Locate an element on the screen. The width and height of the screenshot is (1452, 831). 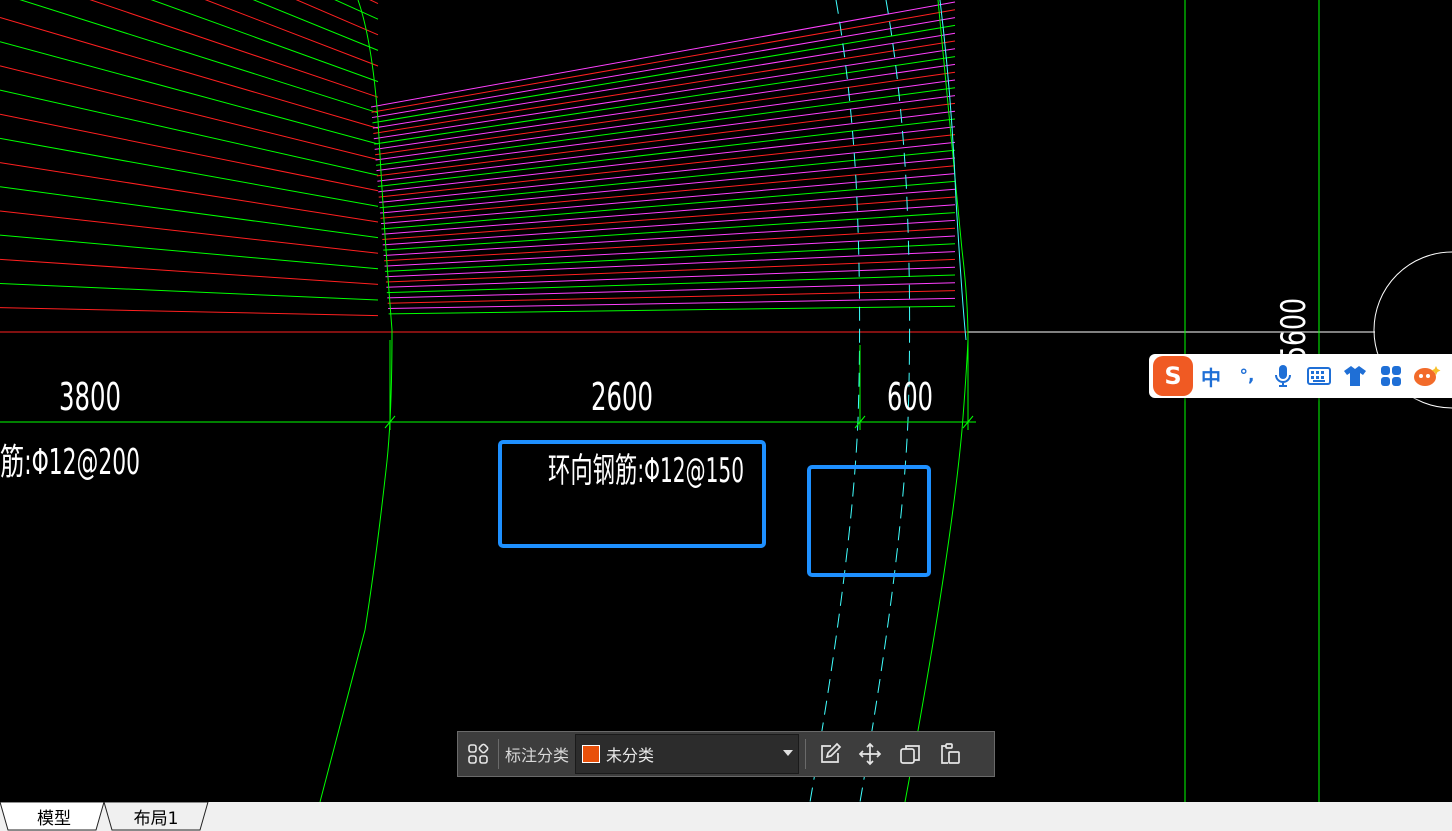
ime-mode-toggle: 中 is located at coordinates (1211, 376).